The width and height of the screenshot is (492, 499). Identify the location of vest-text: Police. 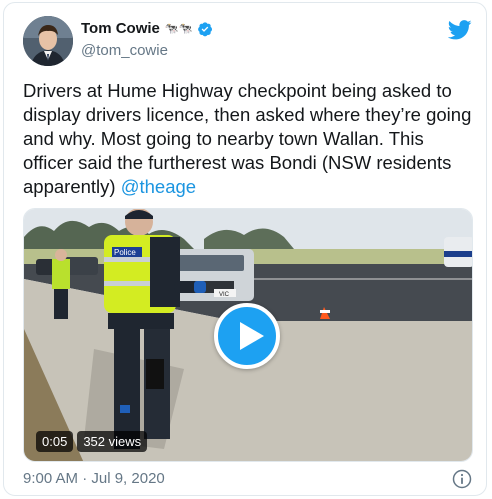
(125, 252).